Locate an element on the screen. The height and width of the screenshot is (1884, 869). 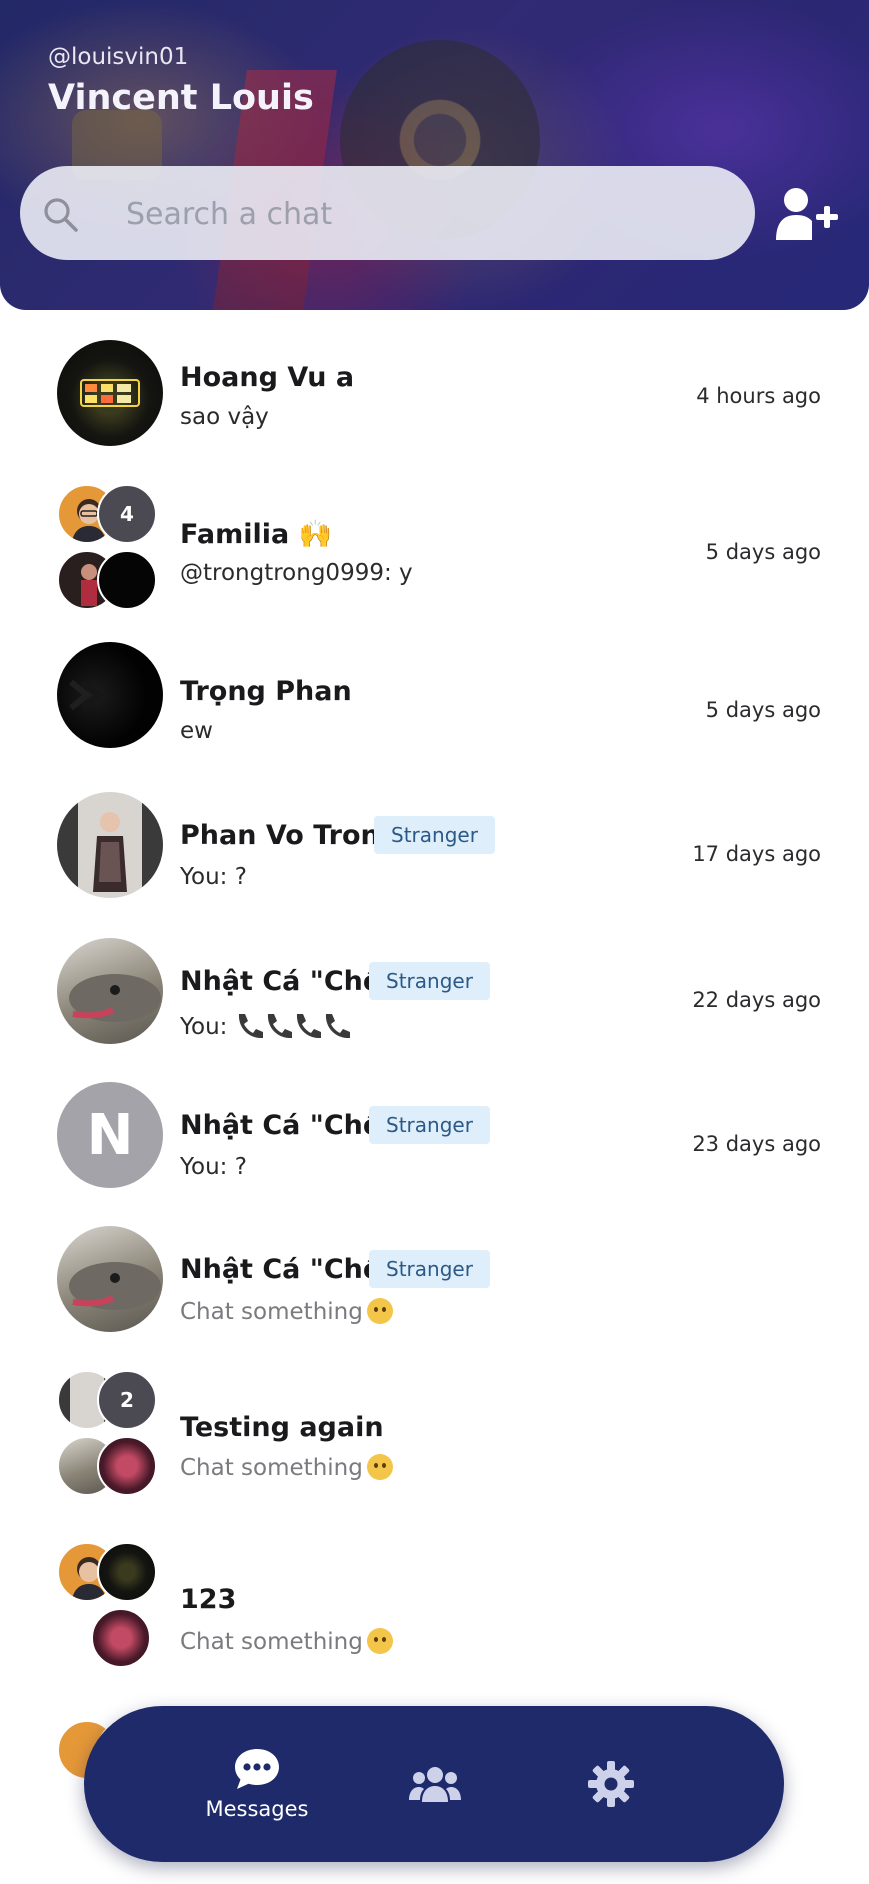
group-avatar: 2 is located at coordinates (112, 1433).